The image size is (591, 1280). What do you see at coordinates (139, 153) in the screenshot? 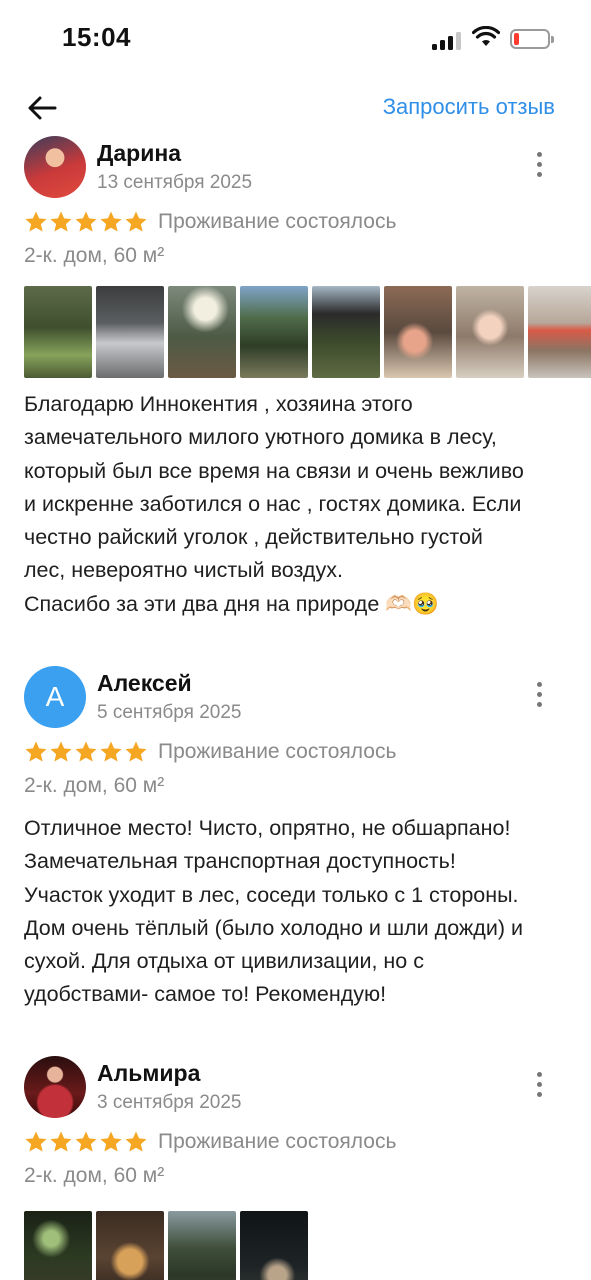
I see `review-author: Дарина` at bounding box center [139, 153].